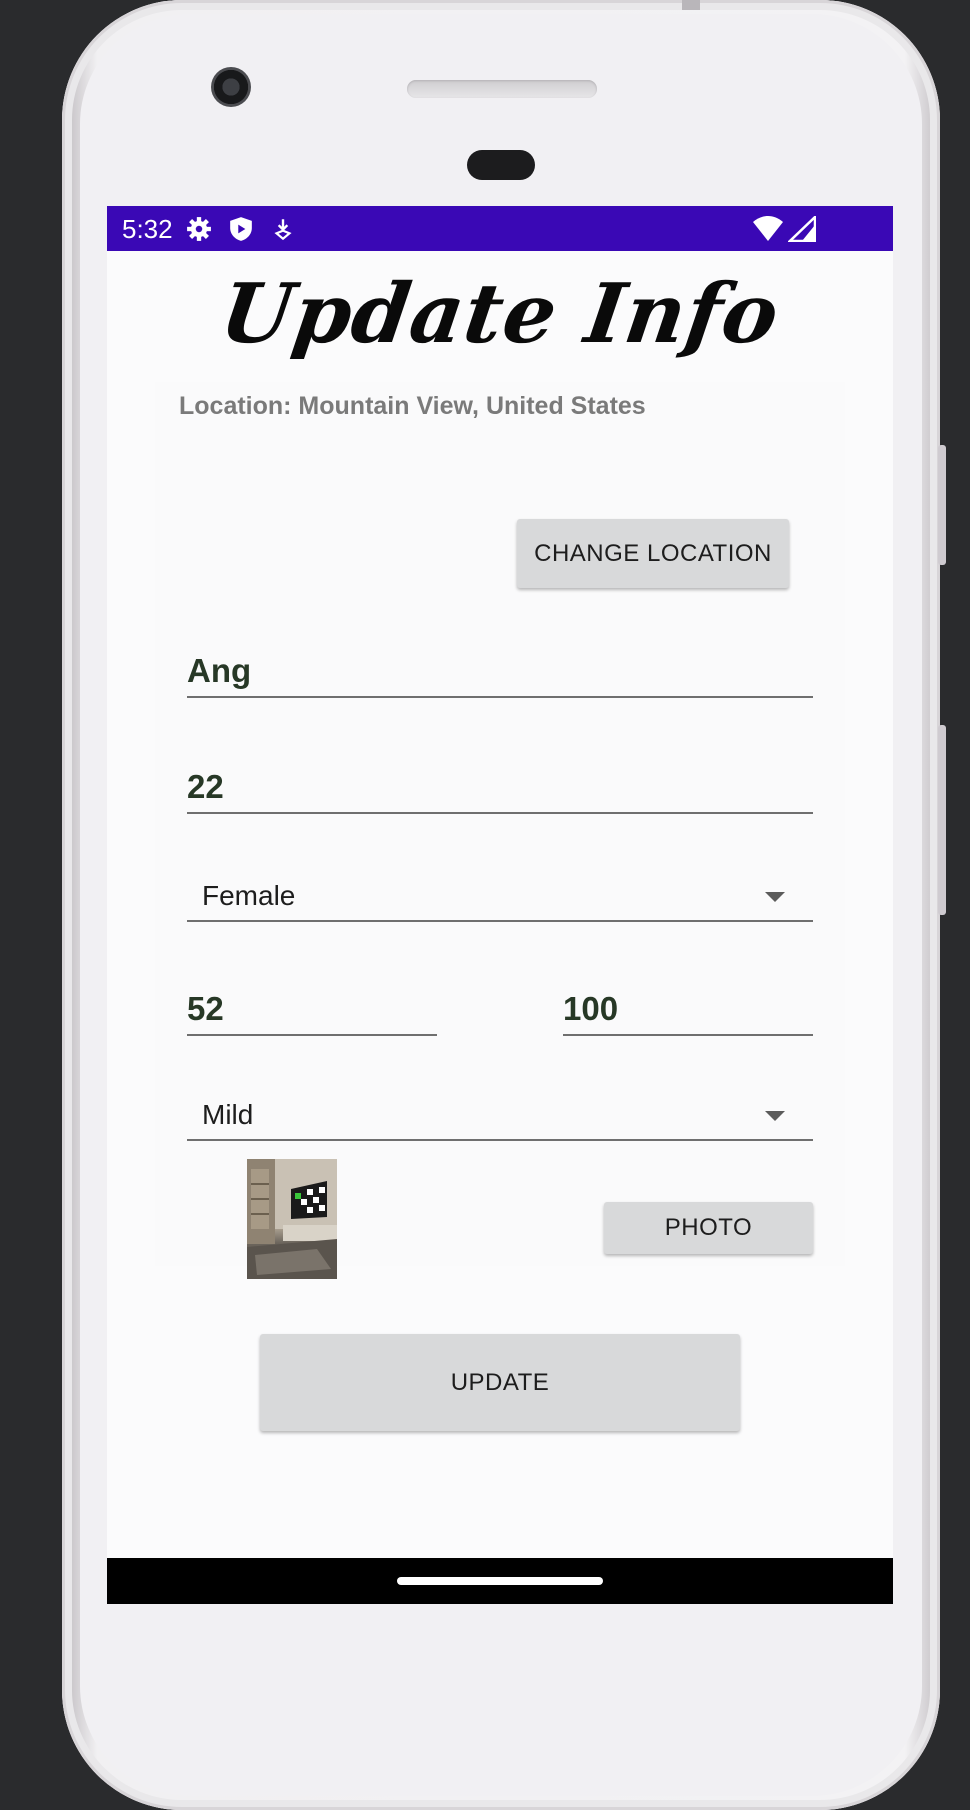 The height and width of the screenshot is (1810, 970). I want to click on navigation-bar, so click(500, 1581).